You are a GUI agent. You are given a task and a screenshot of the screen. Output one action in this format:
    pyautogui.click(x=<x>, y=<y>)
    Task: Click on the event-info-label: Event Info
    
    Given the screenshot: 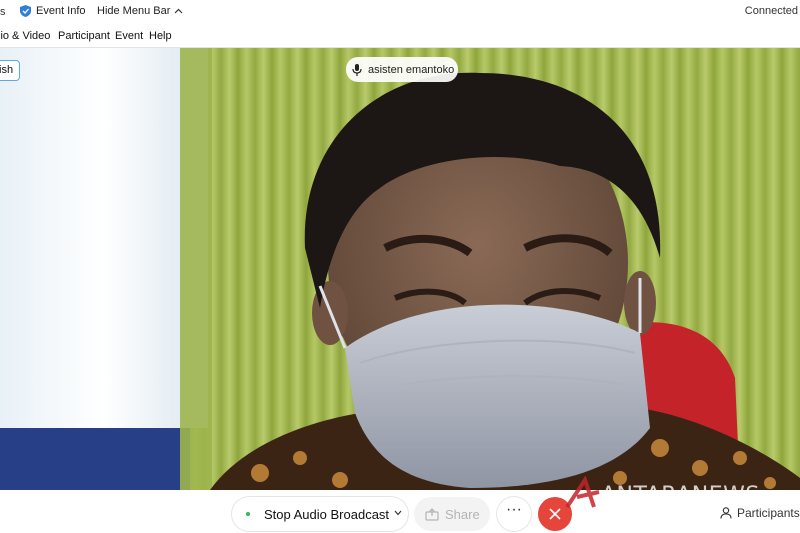 What is the action you would take?
    pyautogui.click(x=61, y=11)
    